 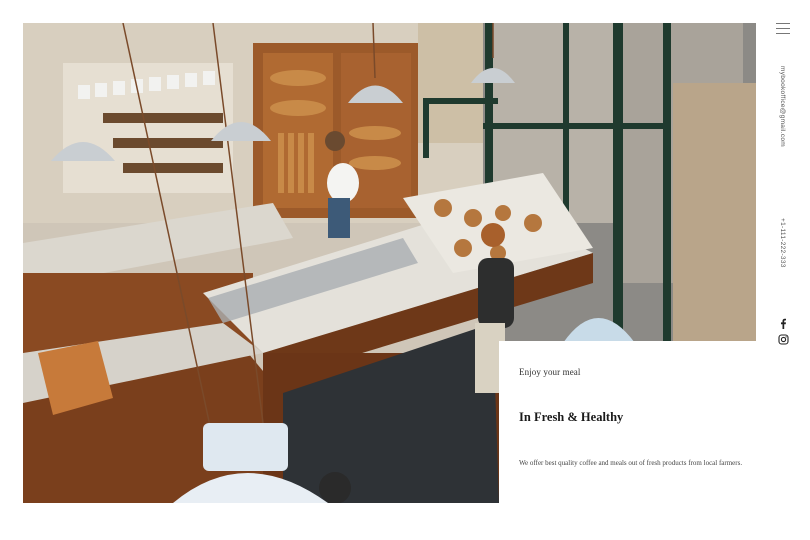 I want to click on contact-phone-link: +1-111-222-333, so click(x=782, y=243).